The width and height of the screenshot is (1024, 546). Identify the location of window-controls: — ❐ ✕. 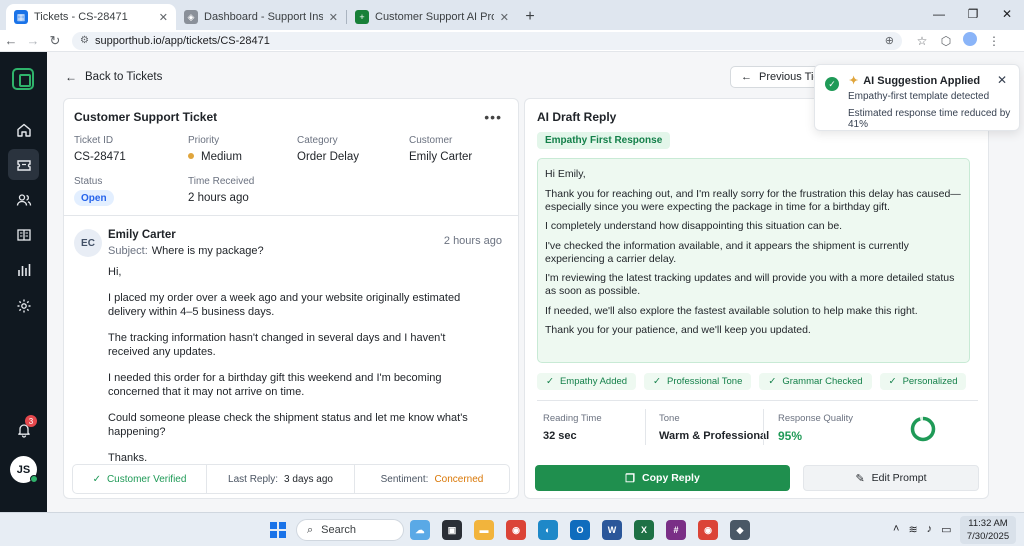
(973, 15).